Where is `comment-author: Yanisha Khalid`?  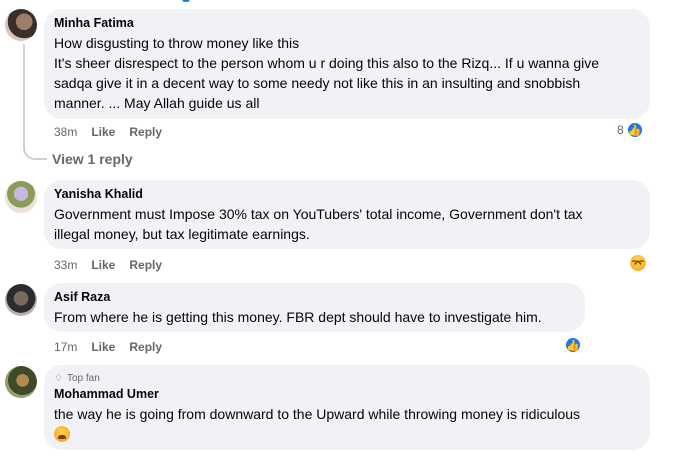 comment-author: Yanisha Khalid is located at coordinates (346, 194).